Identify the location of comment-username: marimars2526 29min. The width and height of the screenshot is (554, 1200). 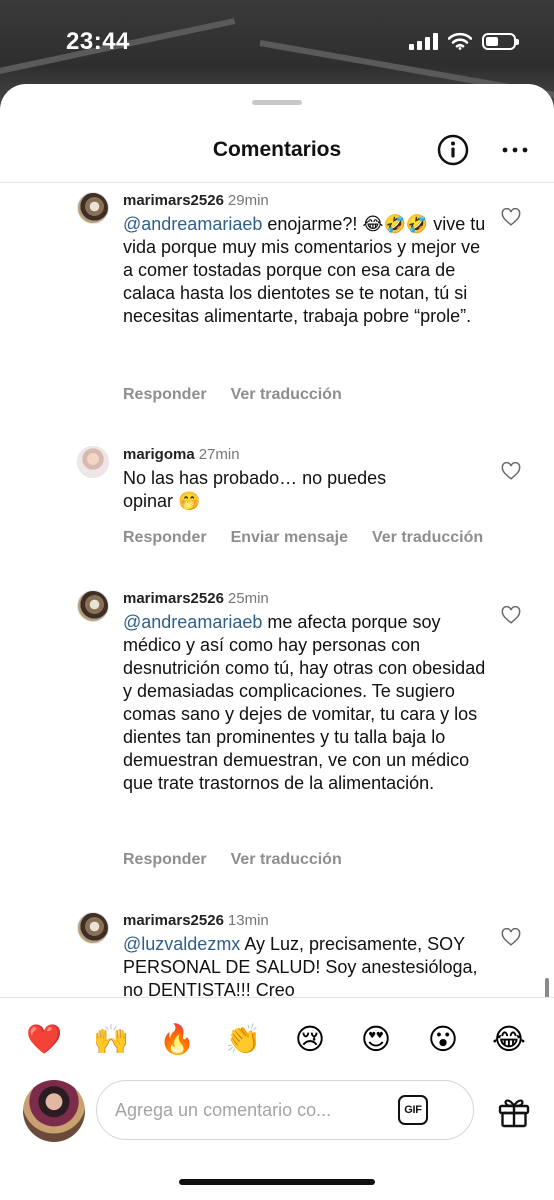
(196, 200).